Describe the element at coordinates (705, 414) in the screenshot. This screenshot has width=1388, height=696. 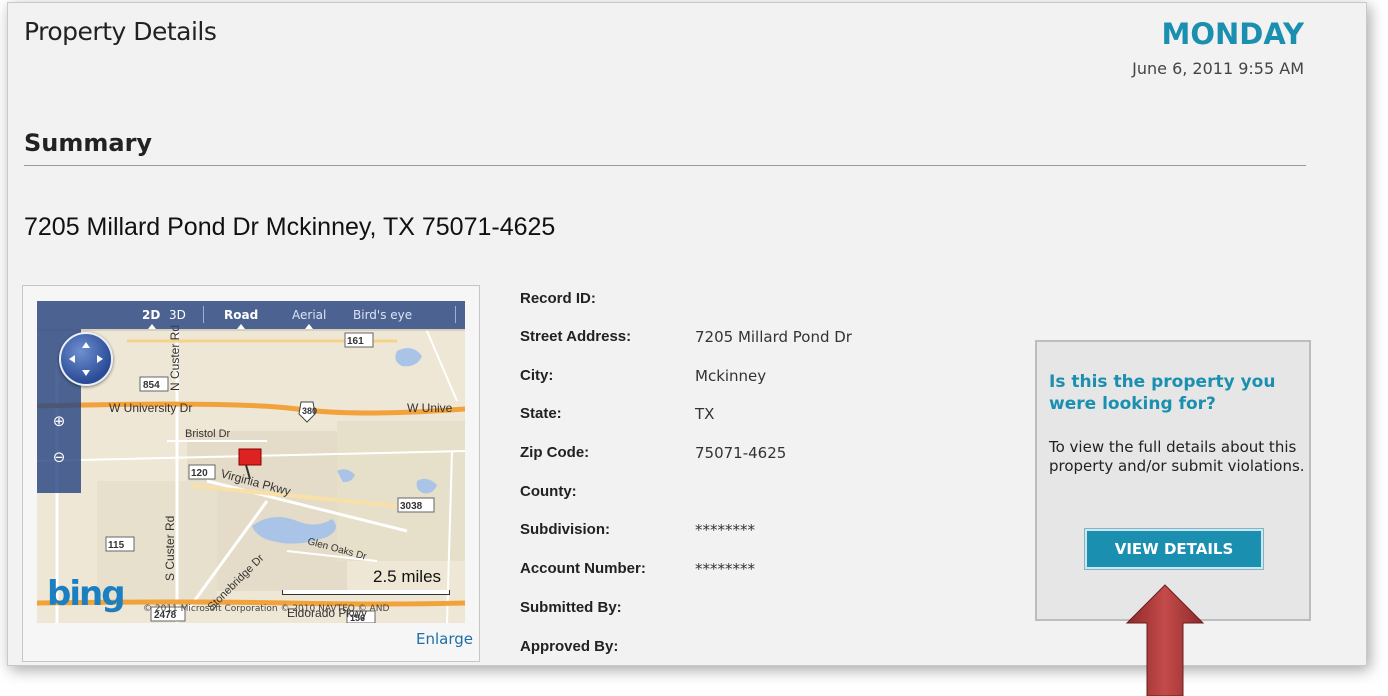
I see `detail-value: TX` at that location.